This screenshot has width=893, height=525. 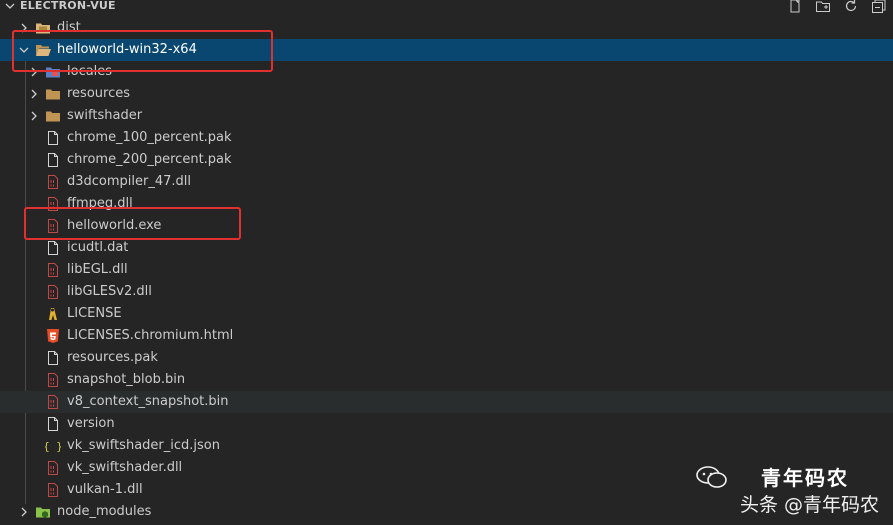 I want to click on tree-item-label: snapshot_blob.bin, so click(x=126, y=379).